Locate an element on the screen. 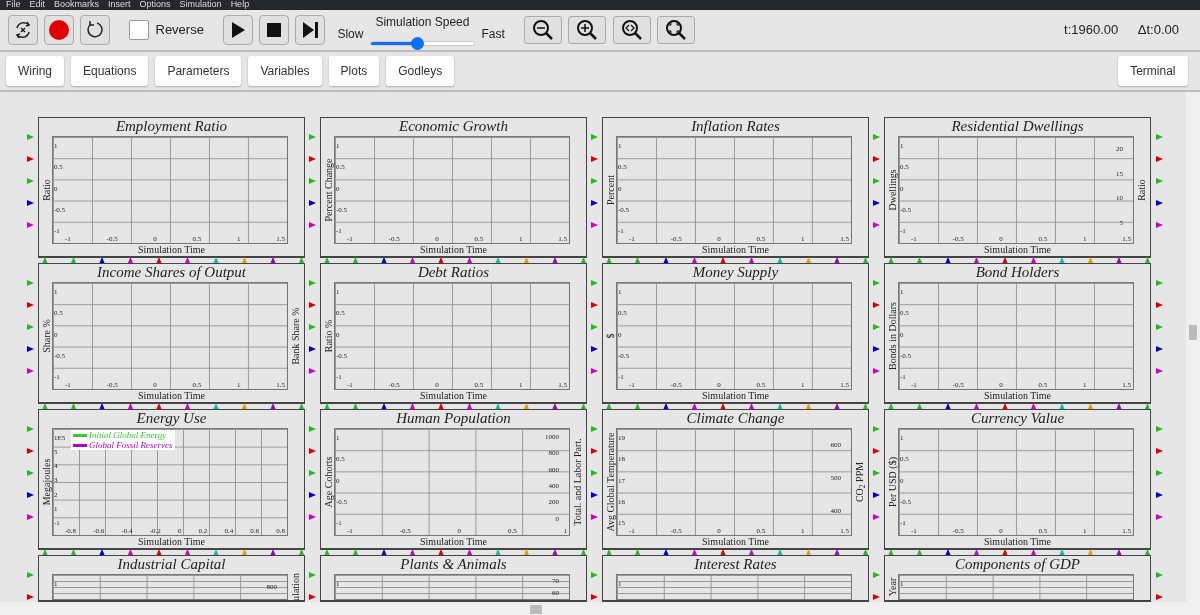  slider-label: Slow is located at coordinates (350, 34).